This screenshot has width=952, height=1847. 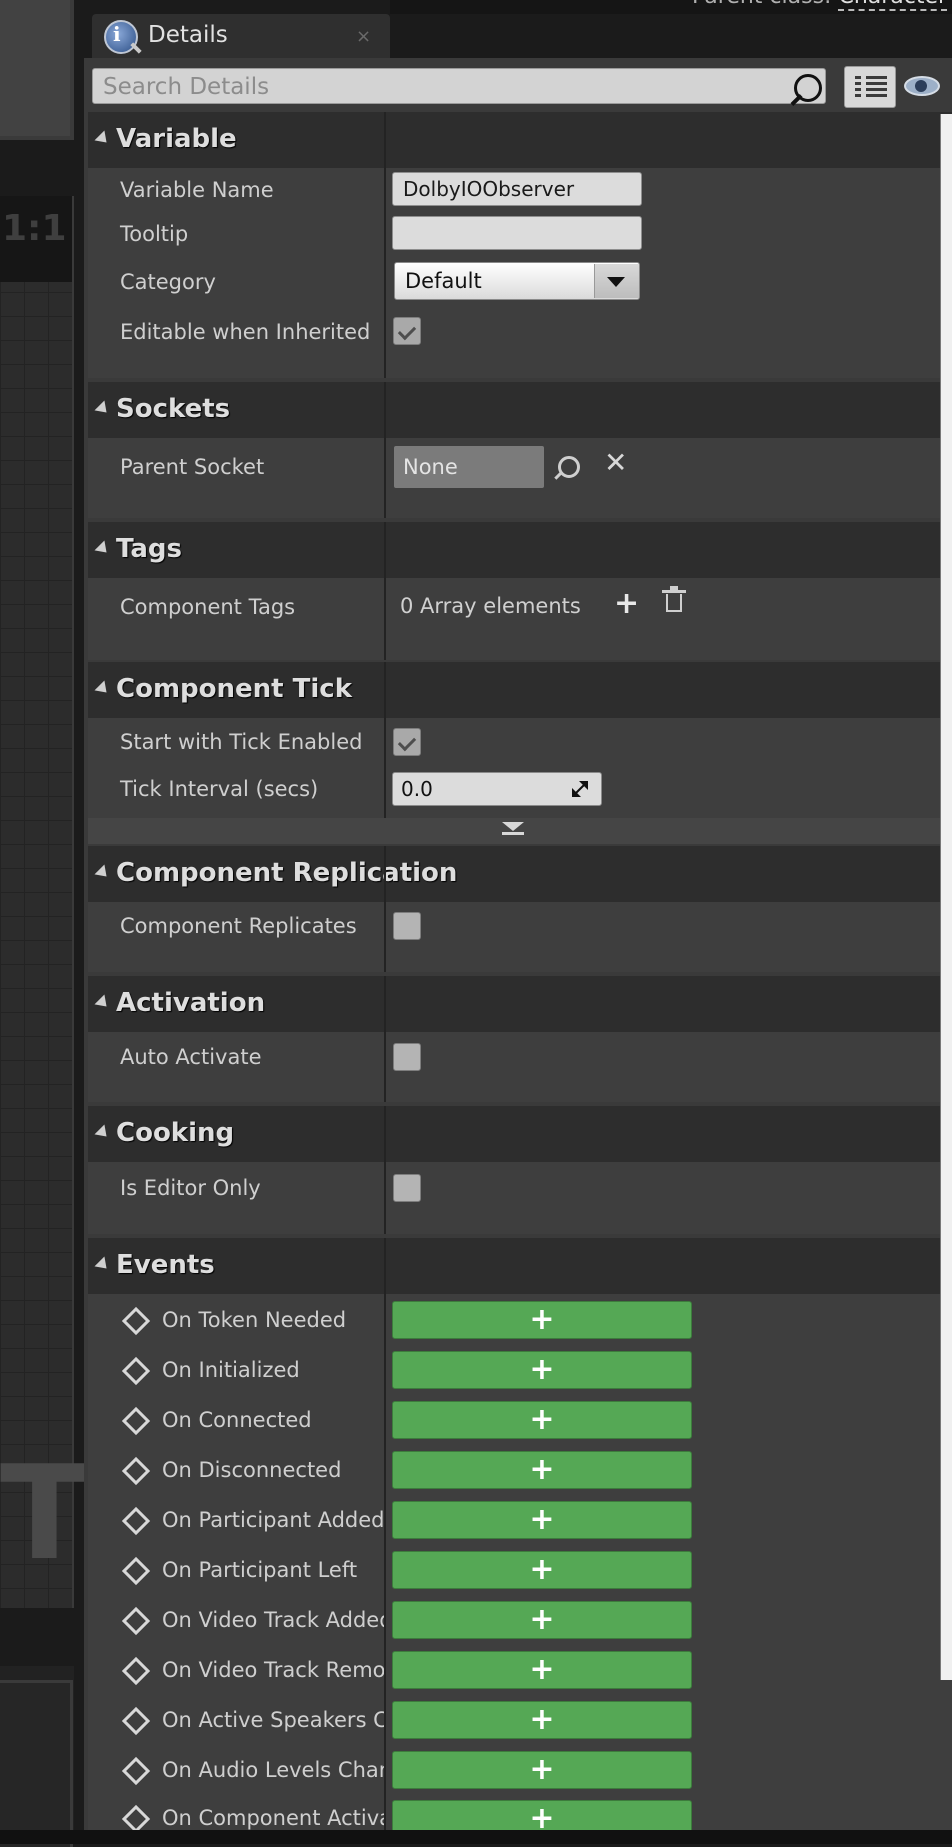 I want to click on event-label: On Token Needed, so click(x=254, y=1320).